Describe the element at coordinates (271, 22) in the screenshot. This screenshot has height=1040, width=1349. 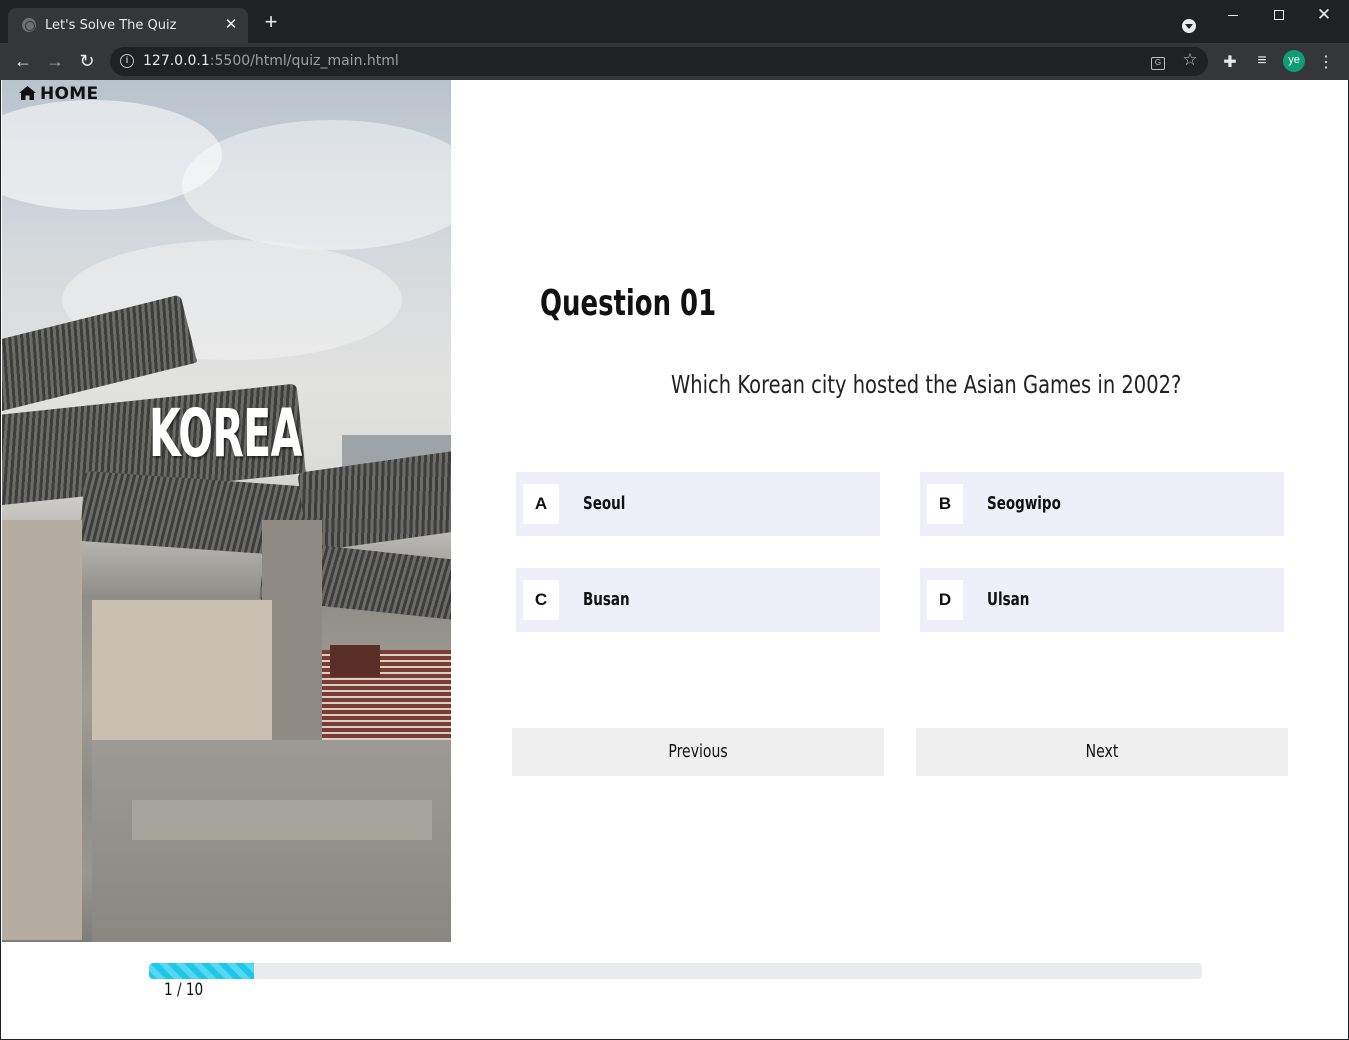
I see `new-tab-icon: +` at that location.